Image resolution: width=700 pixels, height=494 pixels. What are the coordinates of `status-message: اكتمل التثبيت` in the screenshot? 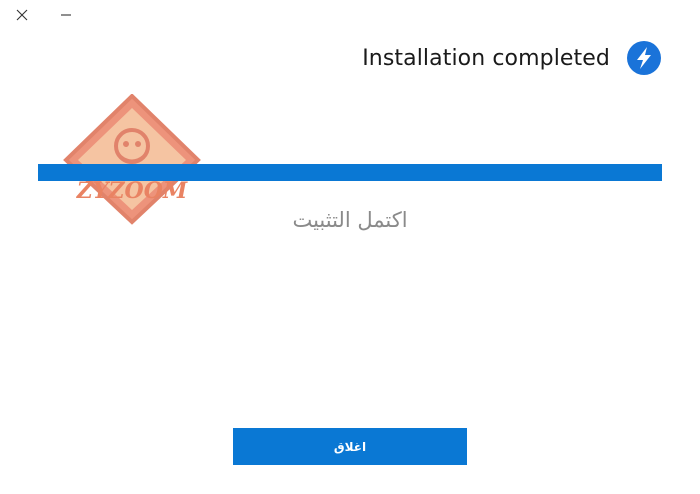 It's located at (350, 220).